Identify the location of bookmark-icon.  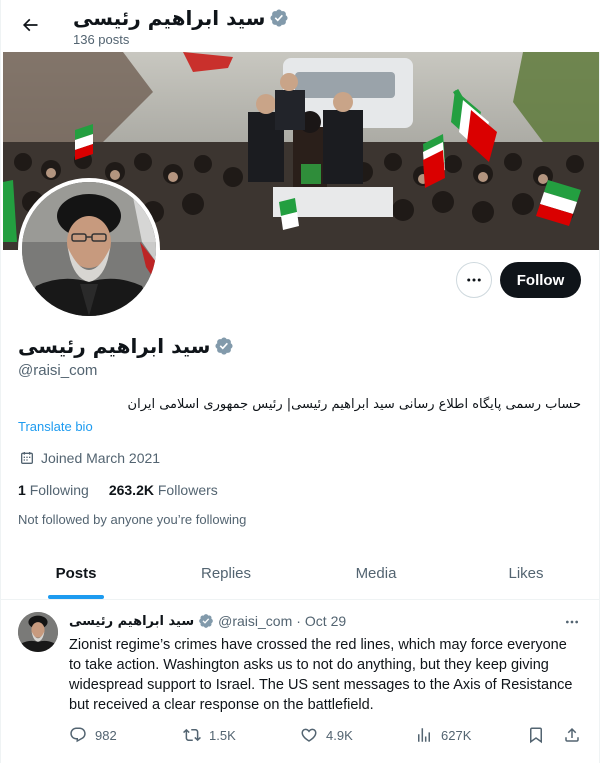
(536, 735).